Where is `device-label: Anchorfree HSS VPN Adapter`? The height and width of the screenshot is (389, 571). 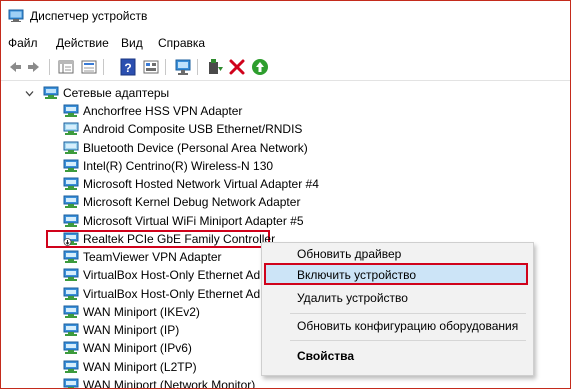 device-label: Anchorfree HSS VPN Adapter is located at coordinates (163, 111).